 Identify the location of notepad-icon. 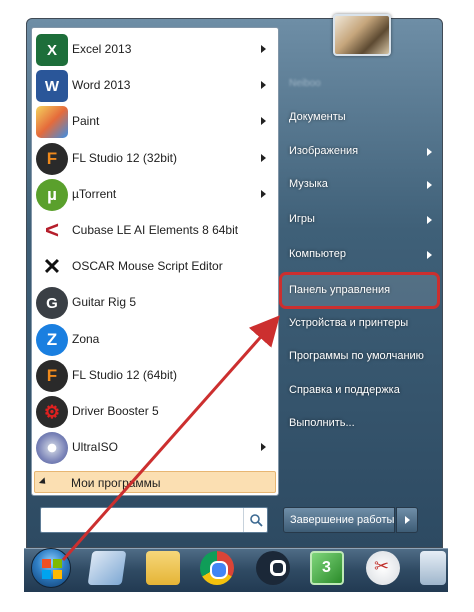
(107, 568).